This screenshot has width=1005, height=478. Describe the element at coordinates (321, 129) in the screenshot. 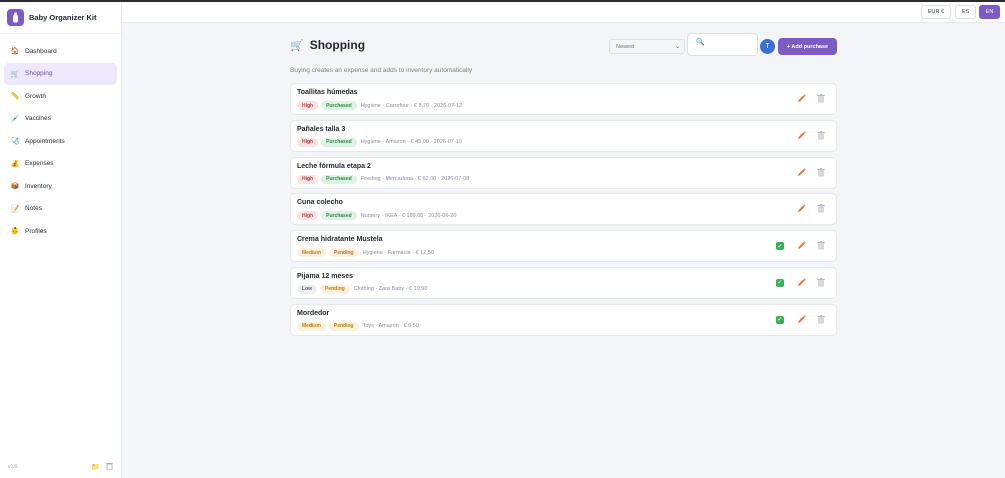

I see `purchase-name: Pañales talla 3` at that location.